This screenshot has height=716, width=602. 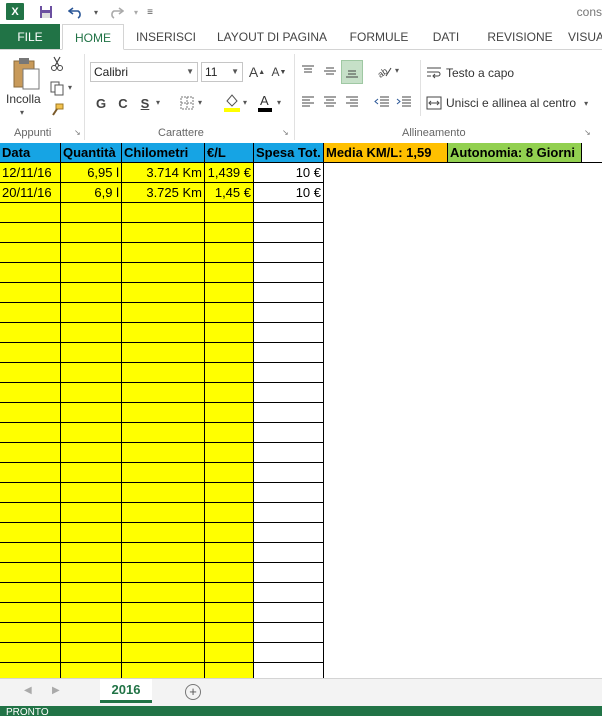 I want to click on redo-icon, so click(x=116, y=12).